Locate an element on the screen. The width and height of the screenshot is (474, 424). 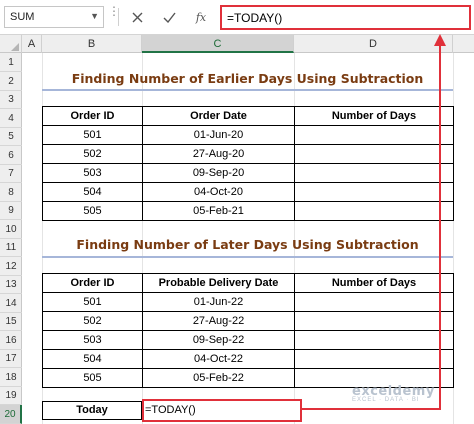
watermark: exceldemy EXCEL · DATA · BI is located at coordinates (393, 393).